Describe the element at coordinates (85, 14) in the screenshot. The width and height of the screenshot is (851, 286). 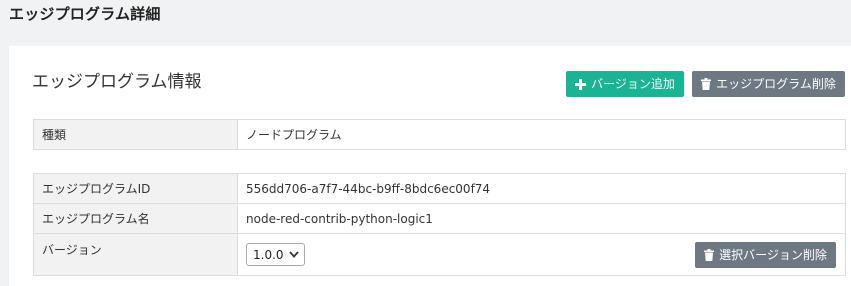
I see `page-title: エッジプログラム詳細` at that location.